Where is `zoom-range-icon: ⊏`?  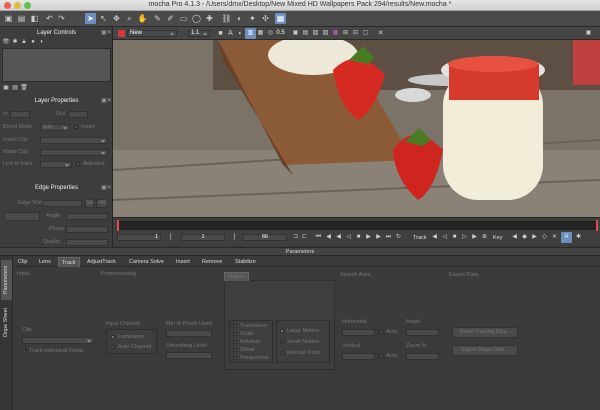
zoom-range-icon: ⊏ is located at coordinates (304, 237).